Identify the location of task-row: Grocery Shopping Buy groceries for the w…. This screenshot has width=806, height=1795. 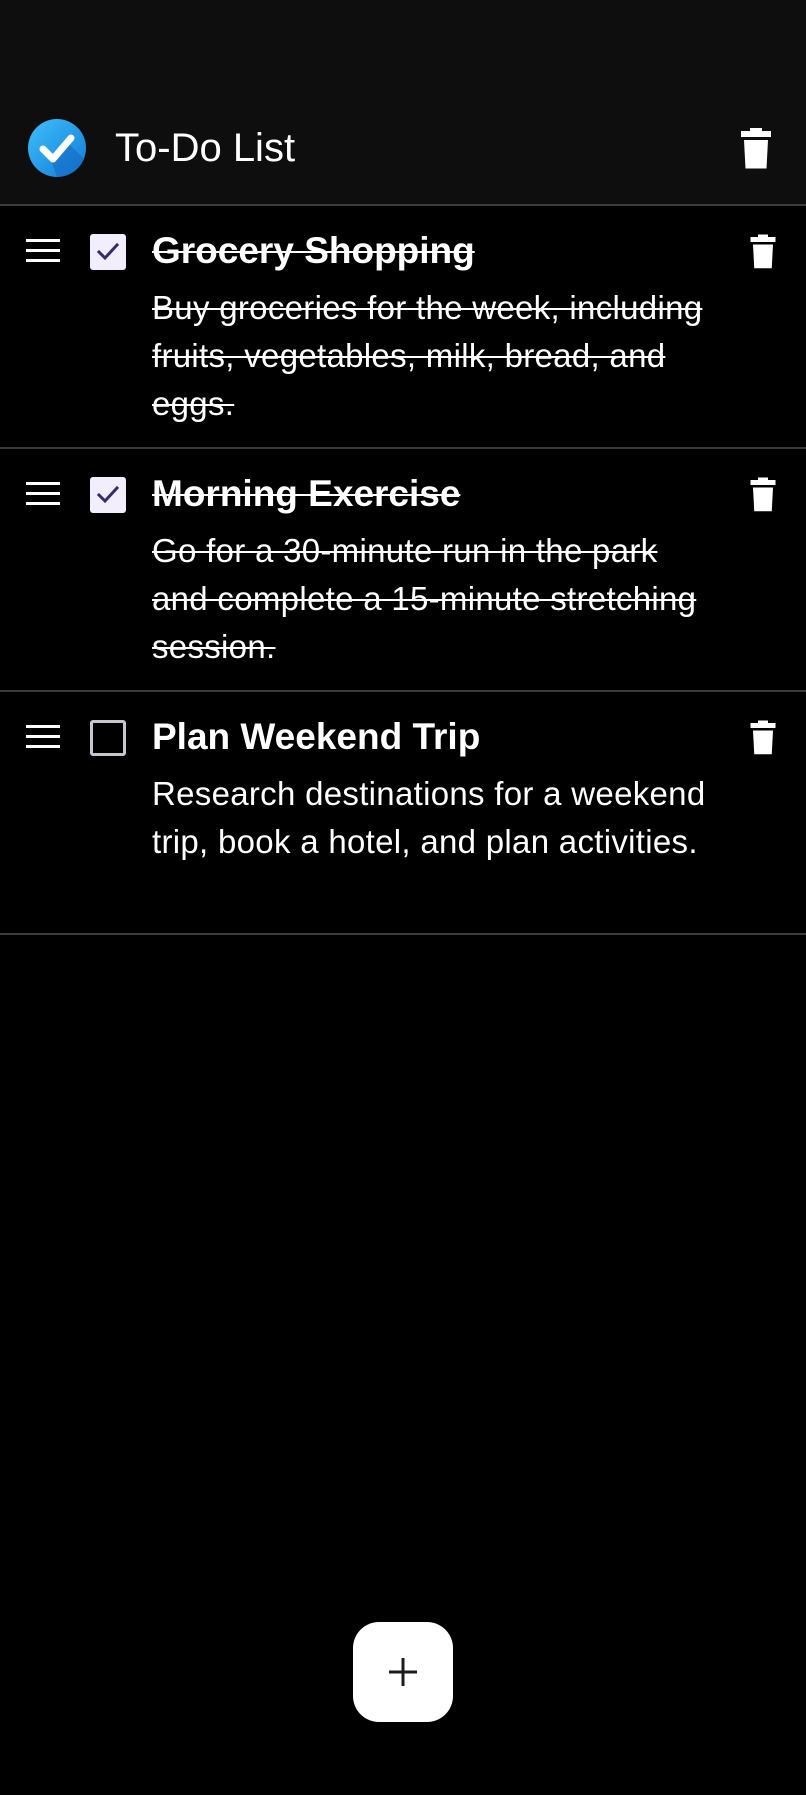
(403, 327).